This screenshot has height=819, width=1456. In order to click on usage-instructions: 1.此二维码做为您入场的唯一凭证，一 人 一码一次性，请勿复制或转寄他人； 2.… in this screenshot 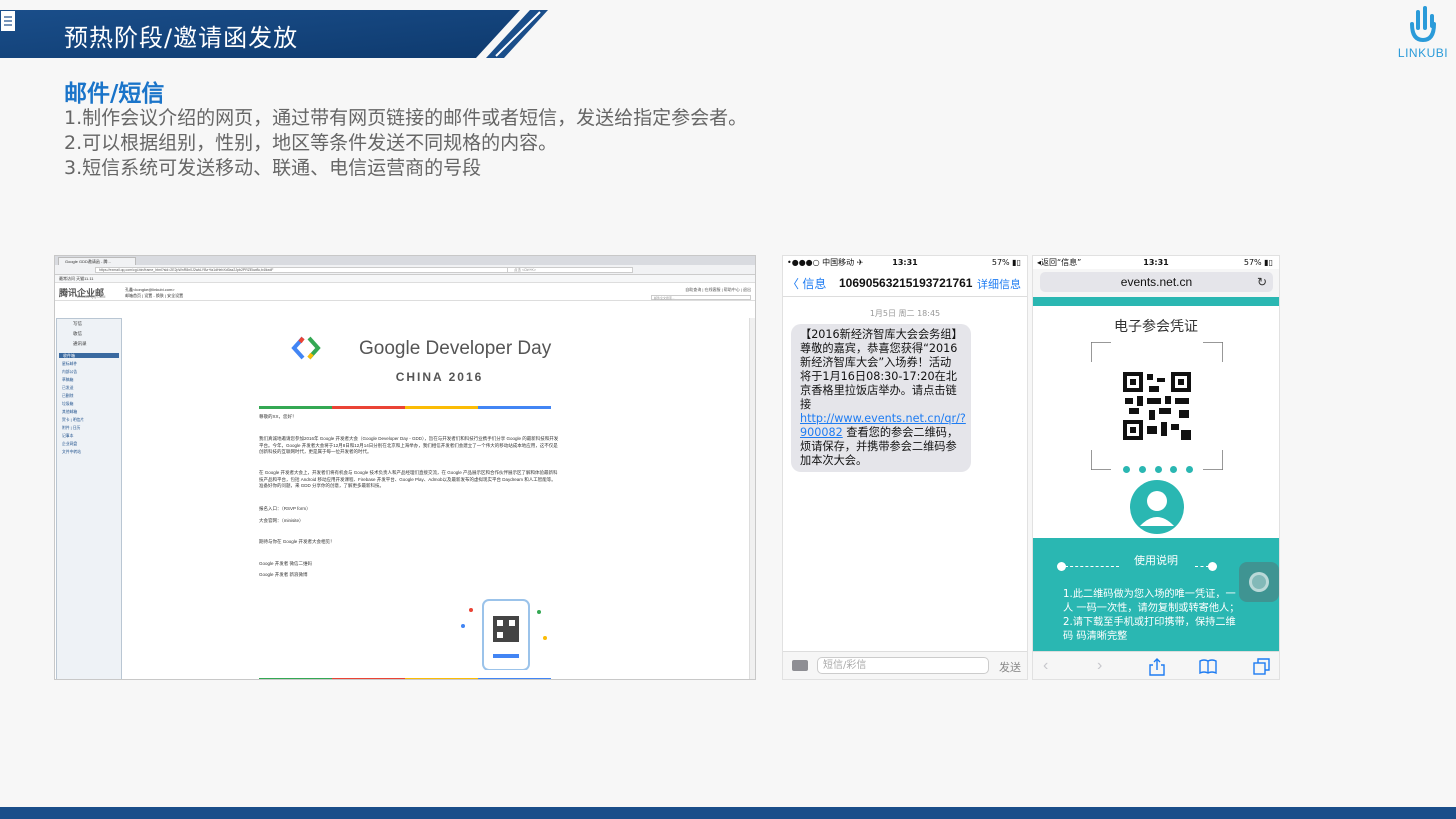, I will do `click(1163, 616)`.